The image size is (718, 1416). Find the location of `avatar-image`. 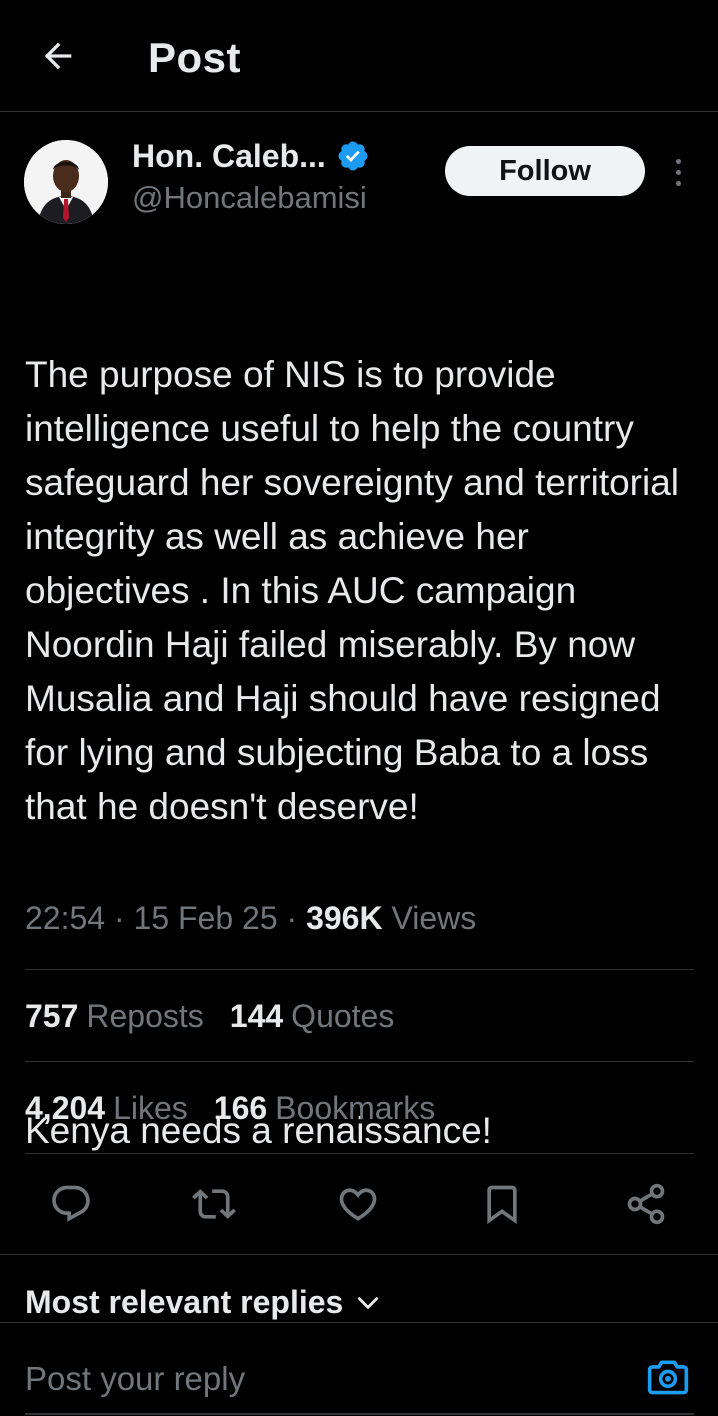

avatar-image is located at coordinates (66, 182).